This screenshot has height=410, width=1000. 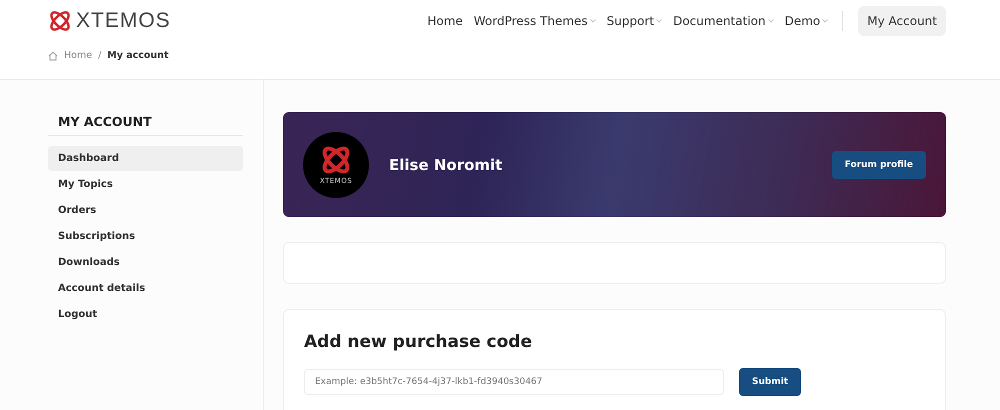 I want to click on sidebar-item: Logout, so click(x=145, y=314).